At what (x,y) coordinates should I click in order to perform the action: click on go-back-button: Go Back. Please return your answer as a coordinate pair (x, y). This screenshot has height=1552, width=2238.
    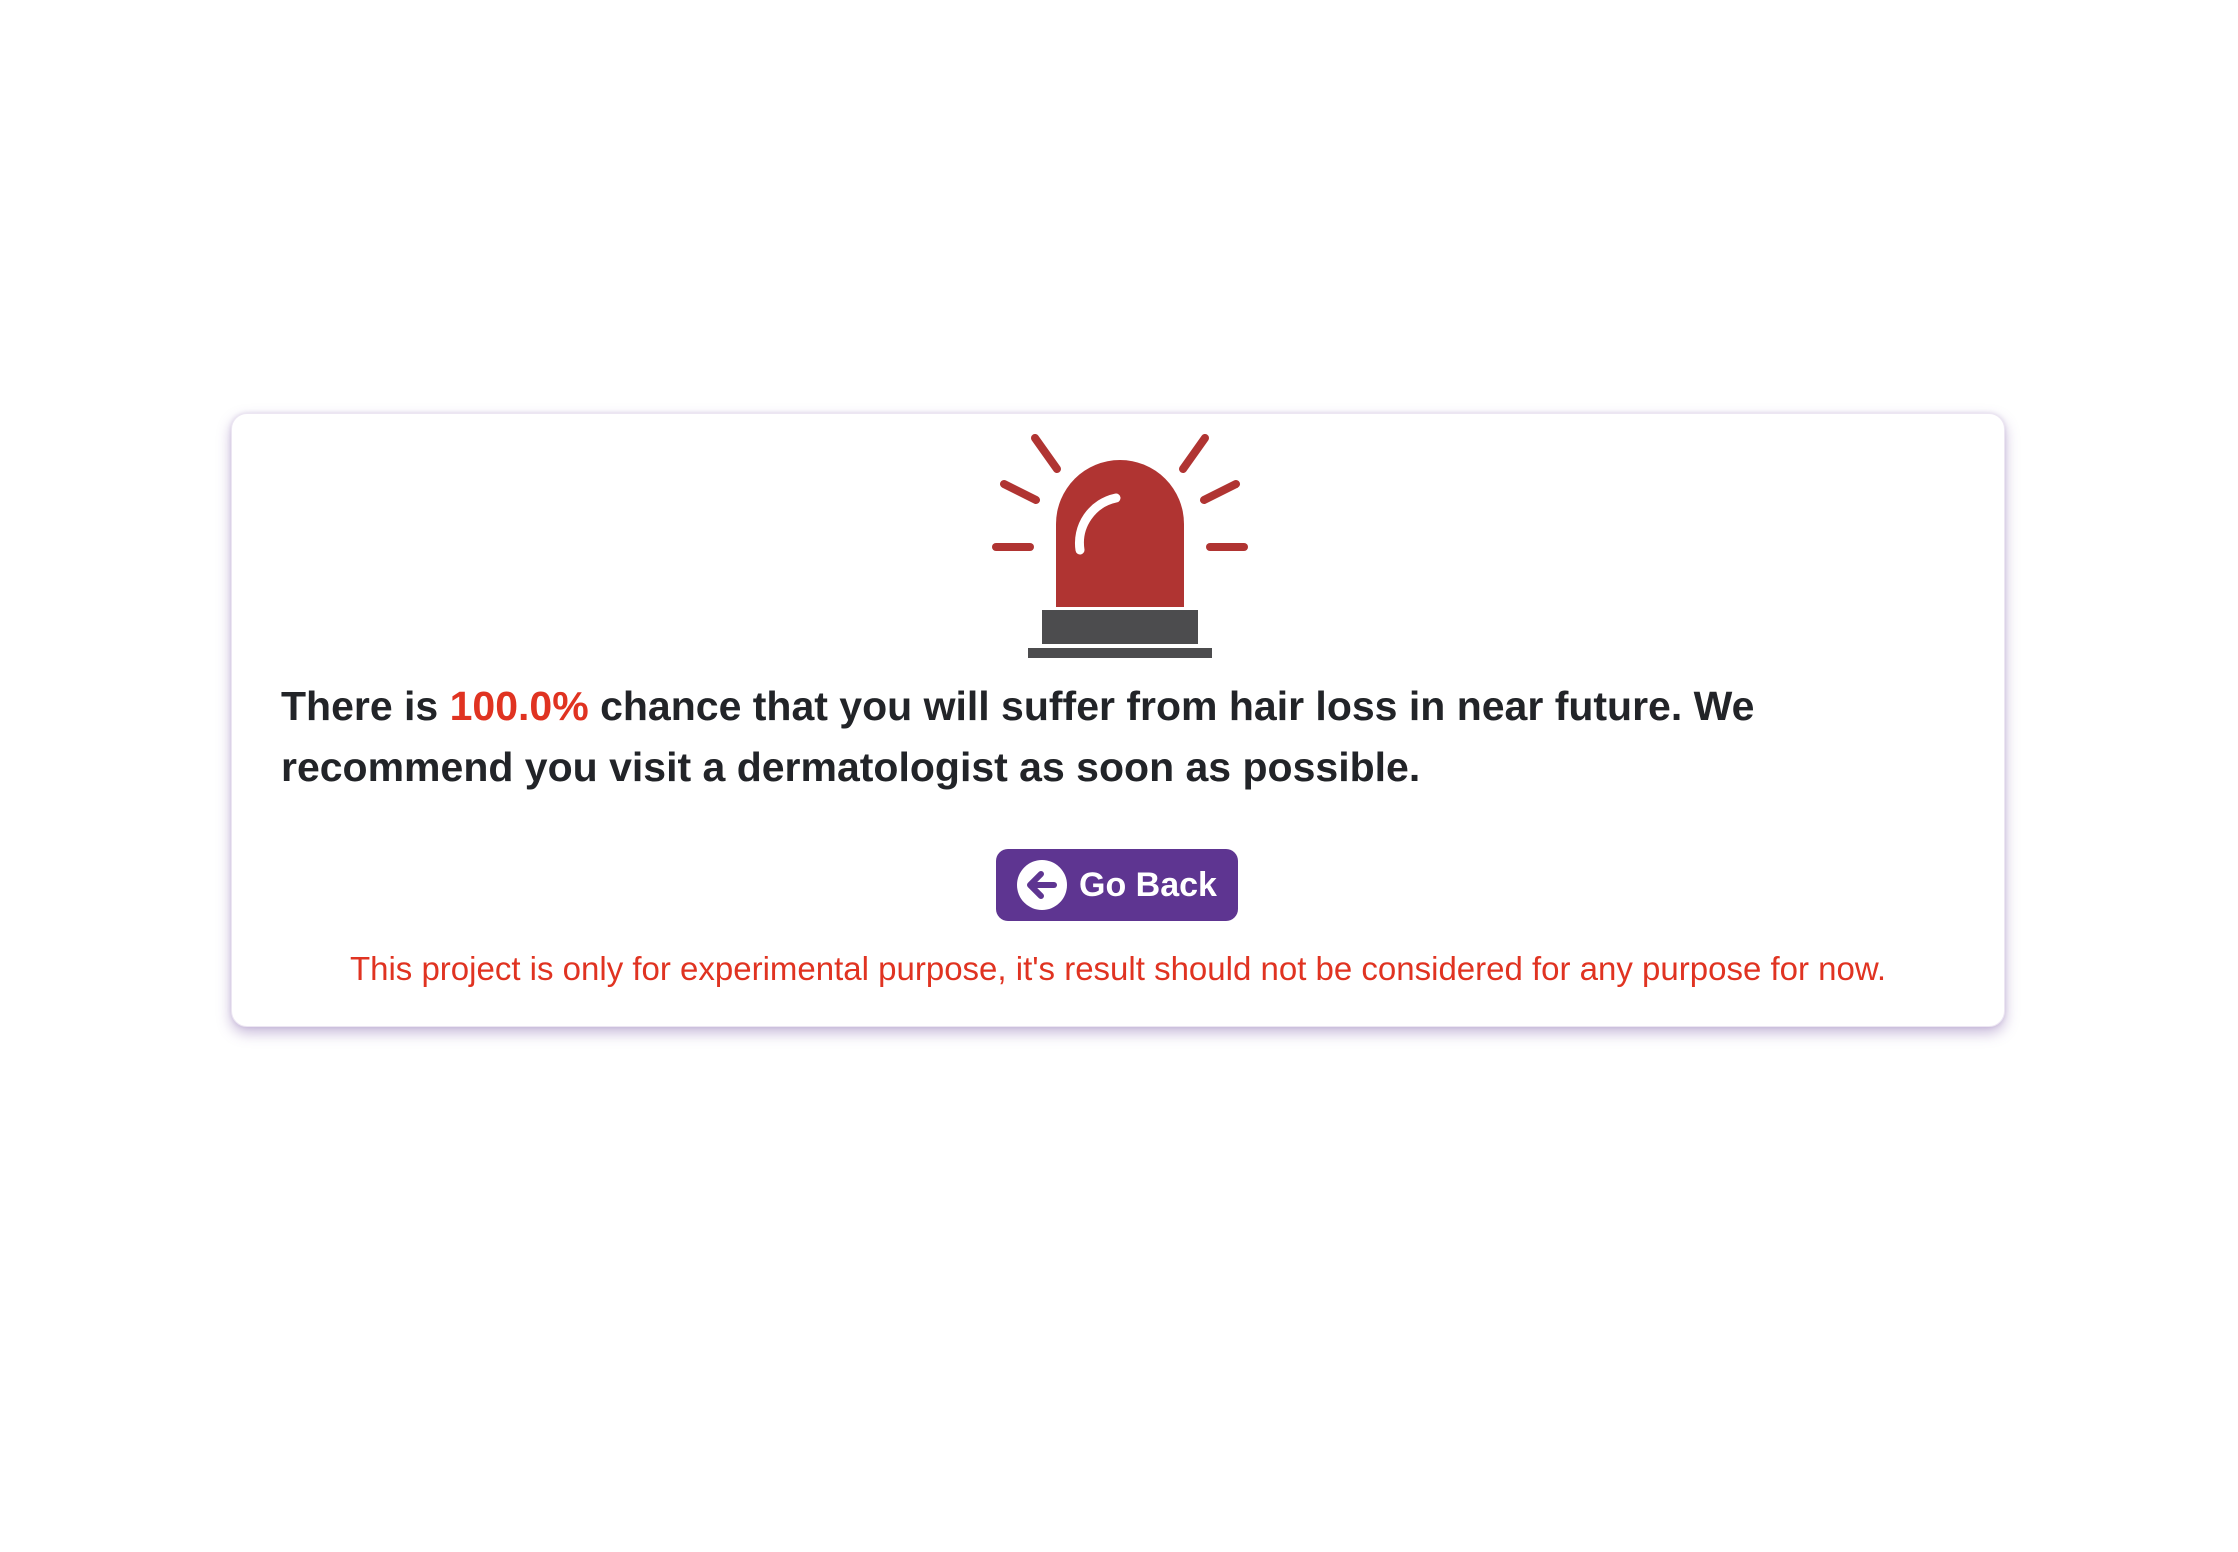
    Looking at the image, I should click on (1117, 885).